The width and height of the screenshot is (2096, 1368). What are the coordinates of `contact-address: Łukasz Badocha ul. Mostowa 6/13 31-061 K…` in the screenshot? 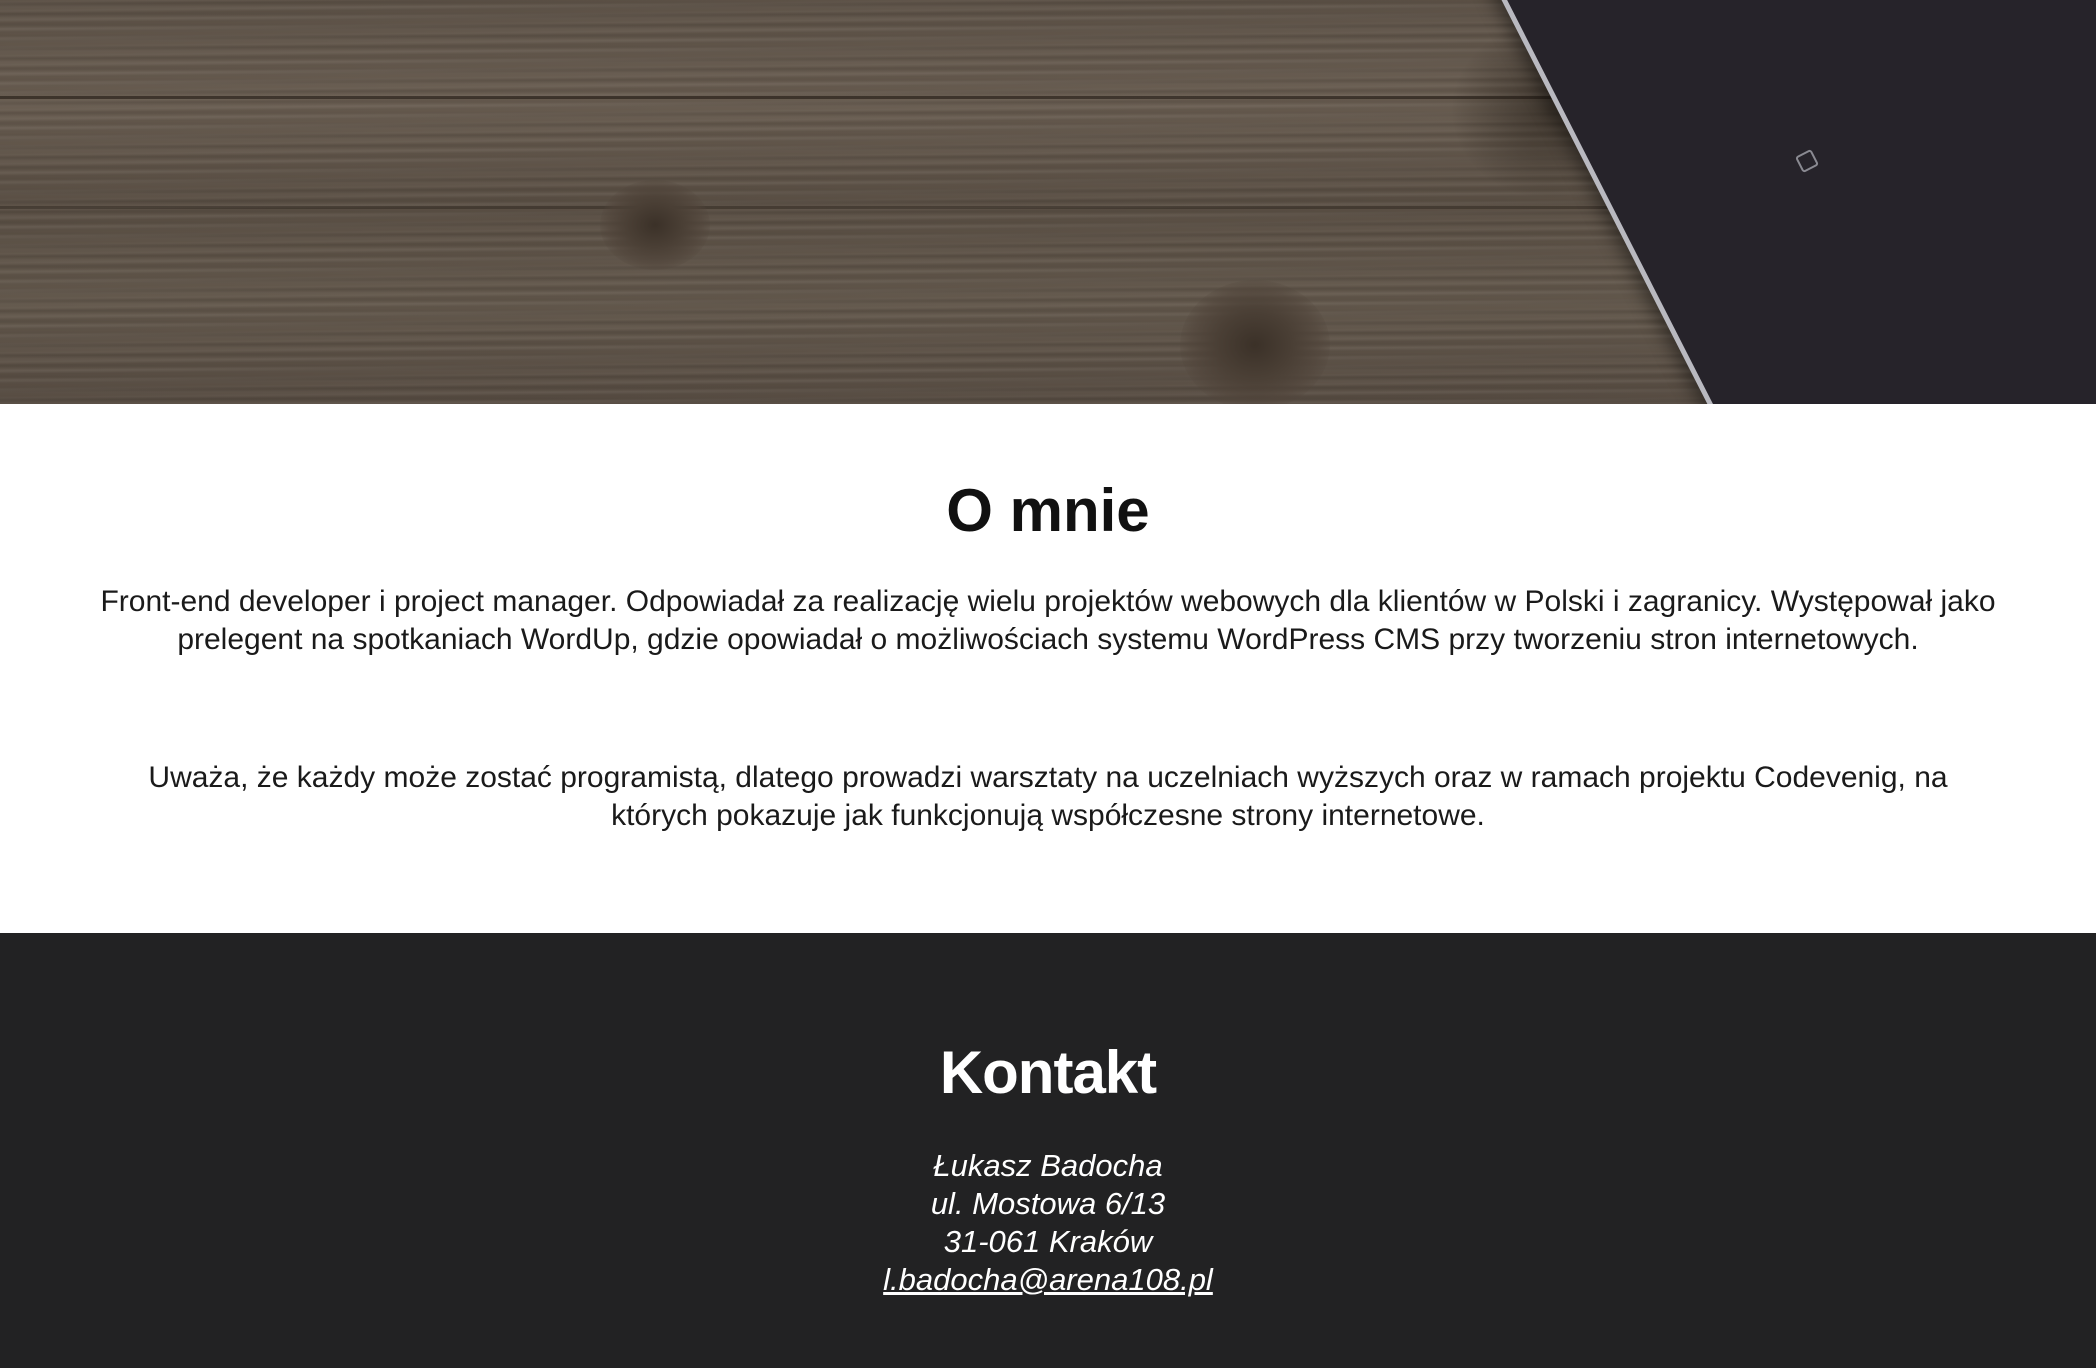 It's located at (1048, 1223).